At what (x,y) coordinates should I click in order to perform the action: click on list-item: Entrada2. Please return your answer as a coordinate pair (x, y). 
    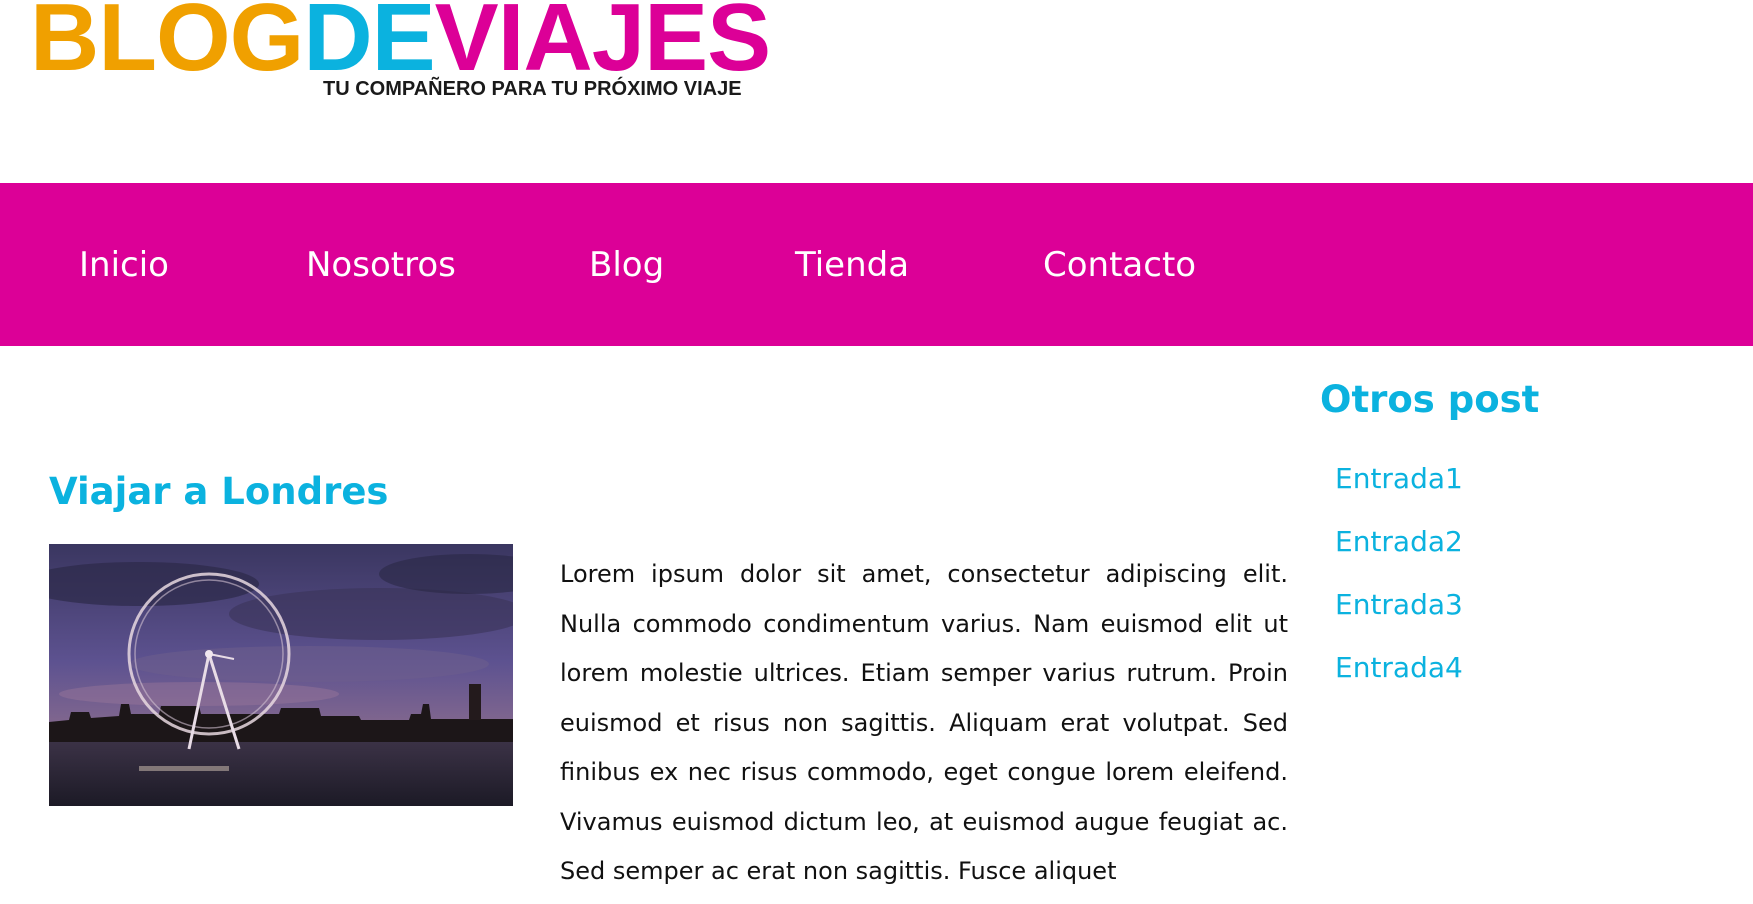
    Looking at the image, I should click on (1399, 556).